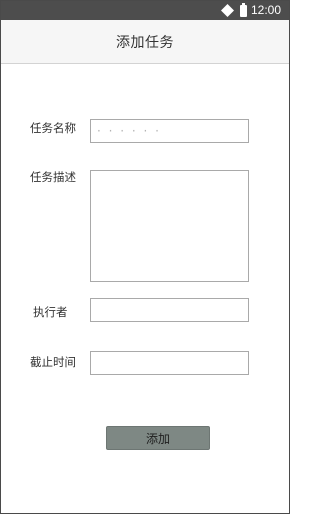 The image size is (320, 514). I want to click on title-bar: 添加任务, so click(145, 42).